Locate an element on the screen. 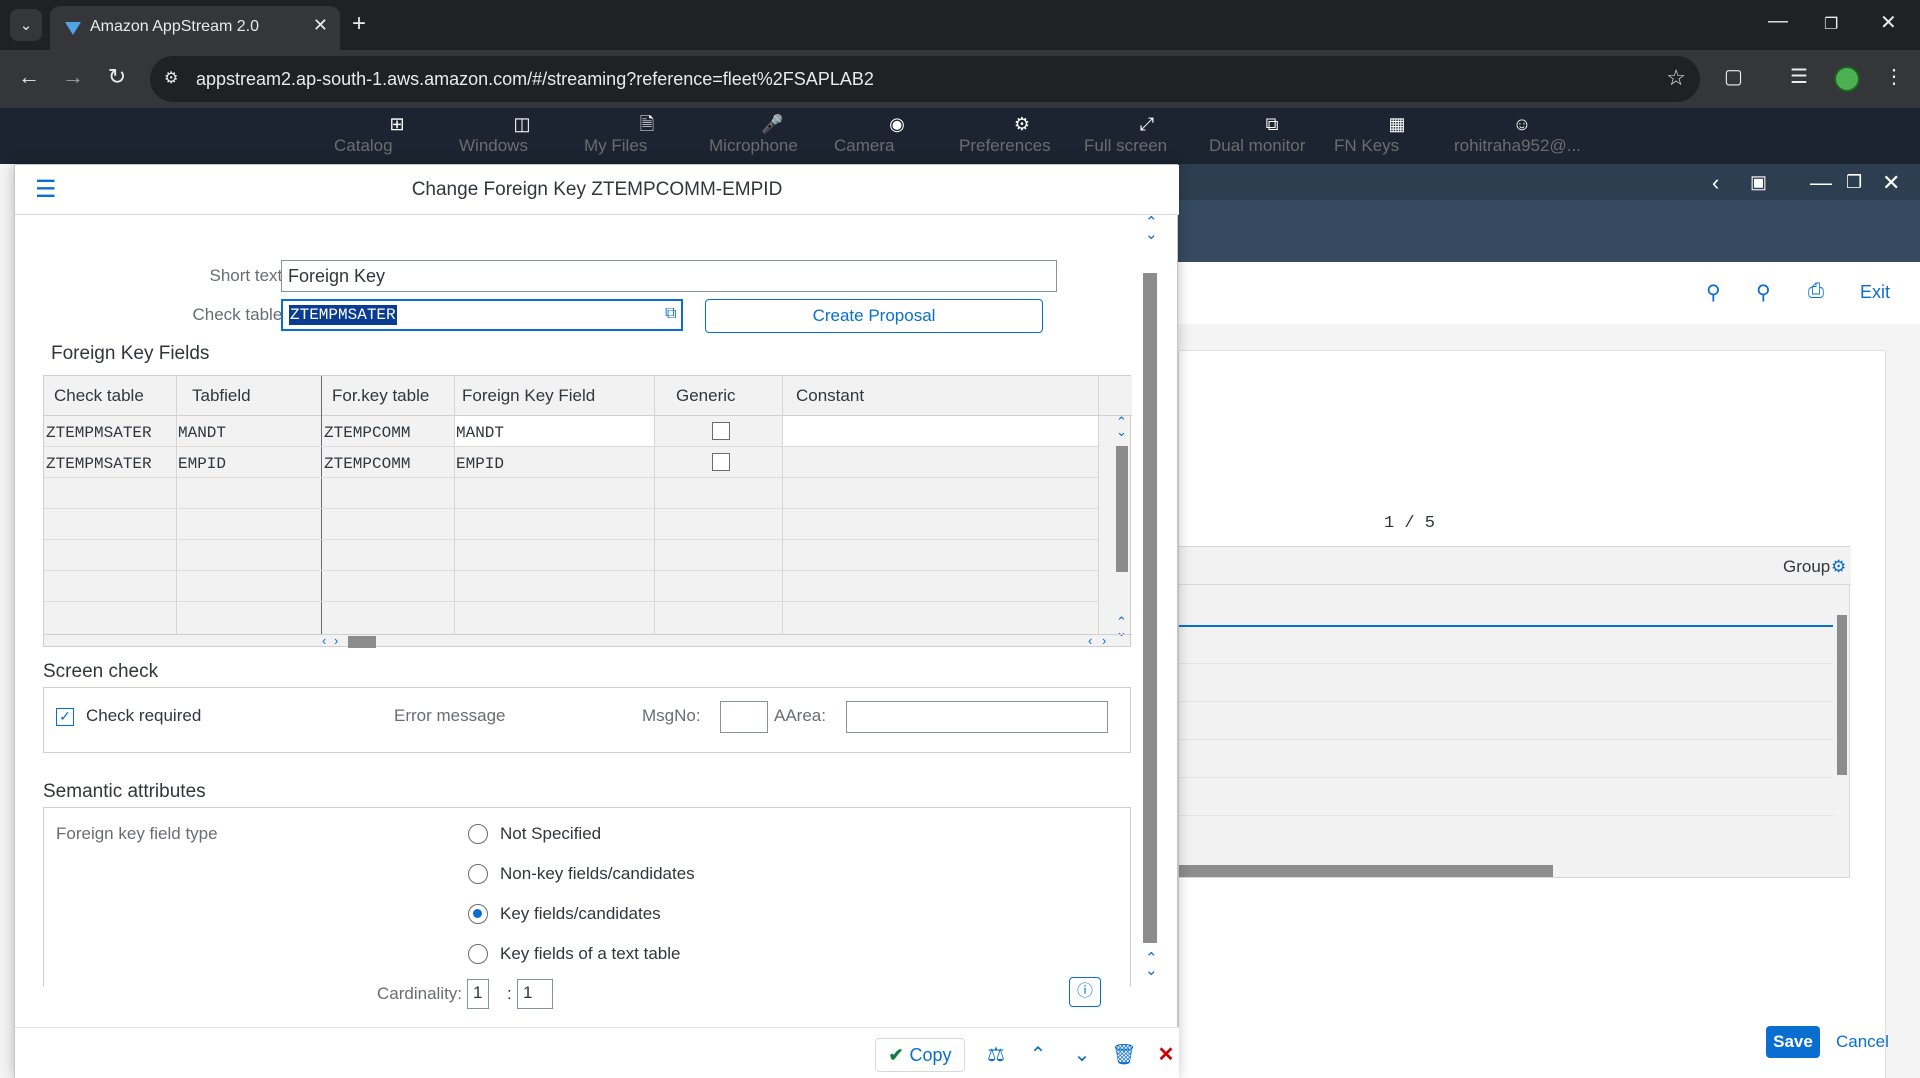 The height and width of the screenshot is (1078, 1920). toolbar-fn-keys: ▦ FN Keys is located at coordinates (1397, 136).